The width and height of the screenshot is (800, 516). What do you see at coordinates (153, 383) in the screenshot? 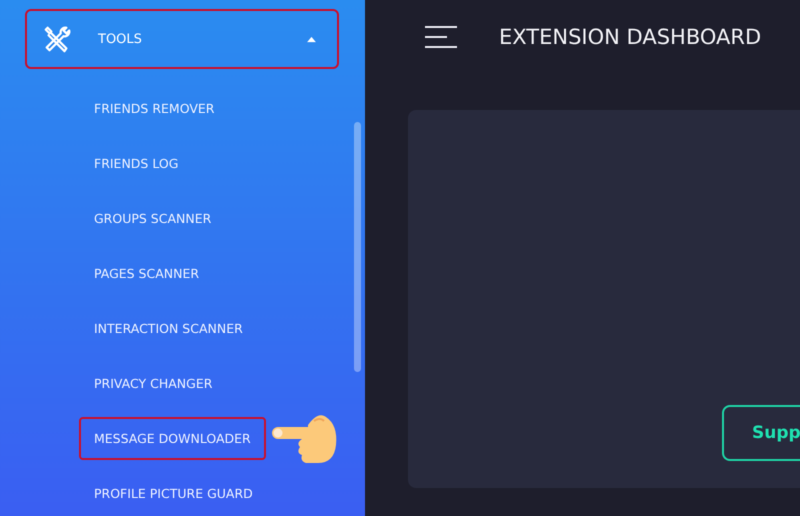
I see `sidebar-item: PRIVACY CHANGER` at bounding box center [153, 383].